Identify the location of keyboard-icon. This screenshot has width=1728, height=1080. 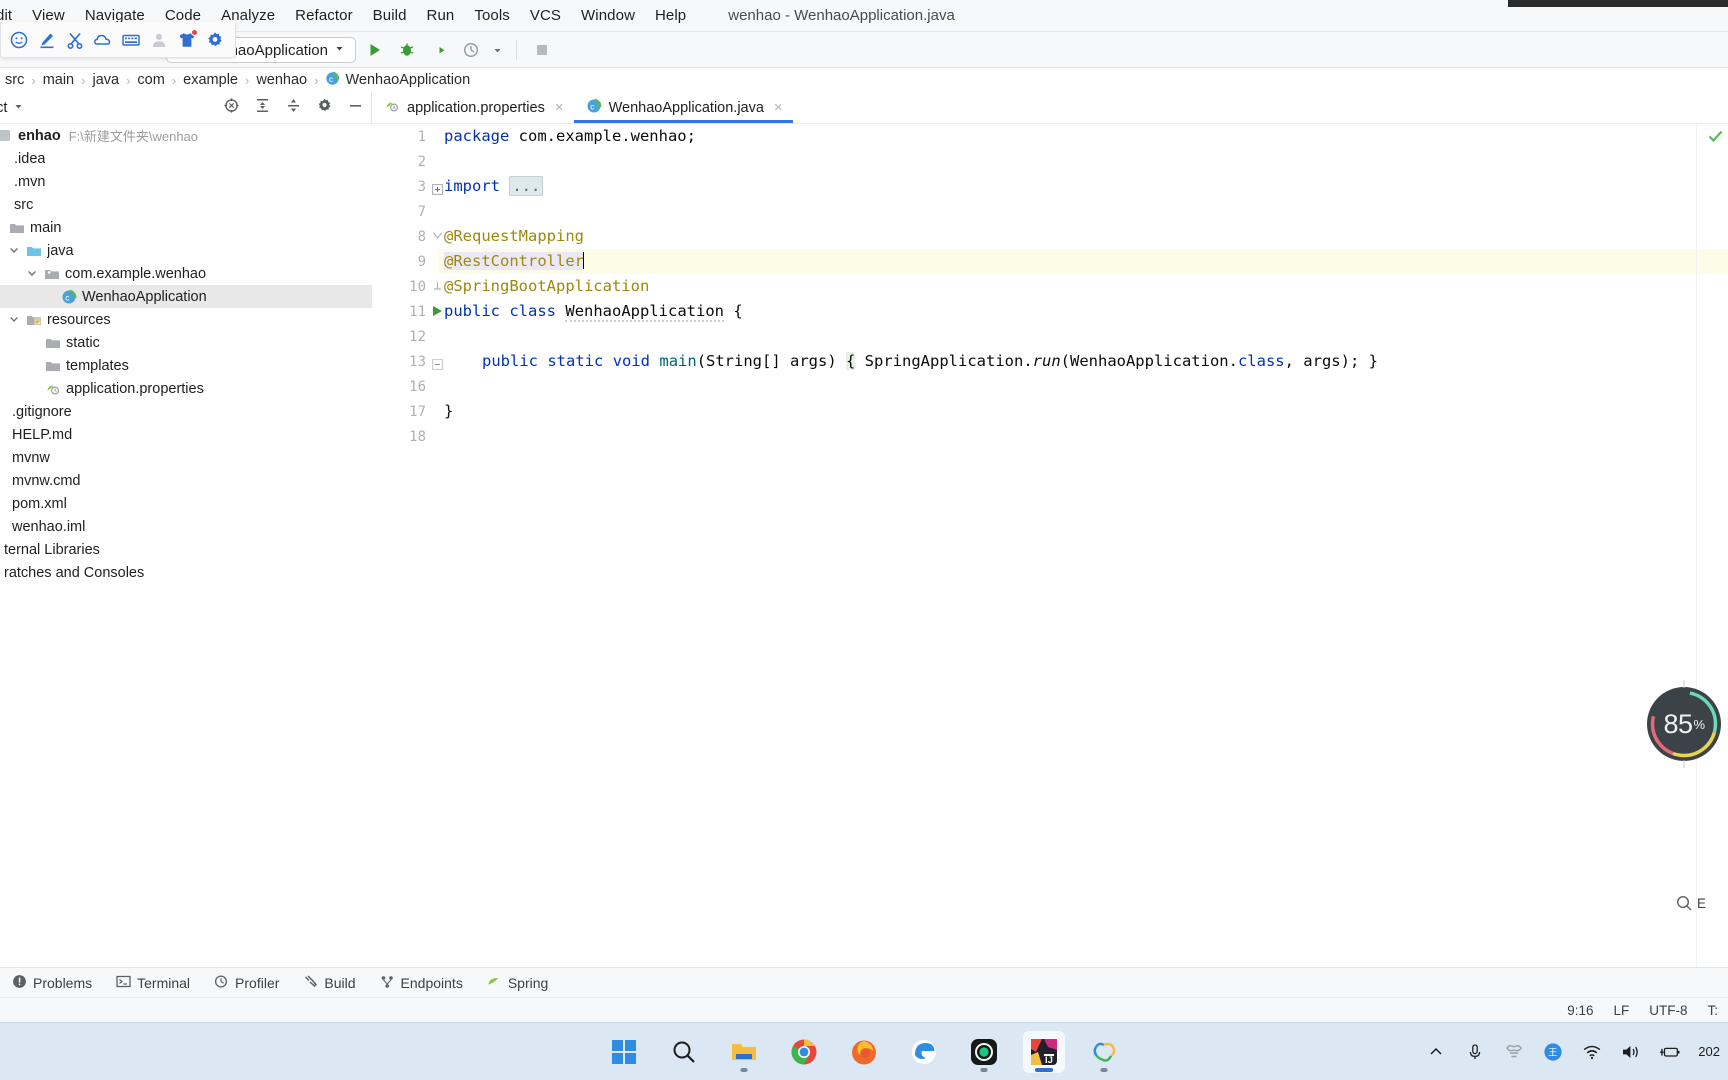
(131, 40).